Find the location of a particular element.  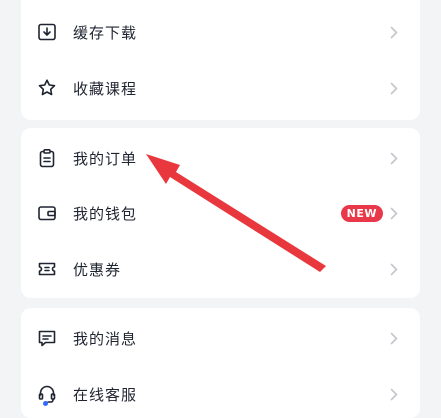

new-badge: NEW is located at coordinates (361, 213).